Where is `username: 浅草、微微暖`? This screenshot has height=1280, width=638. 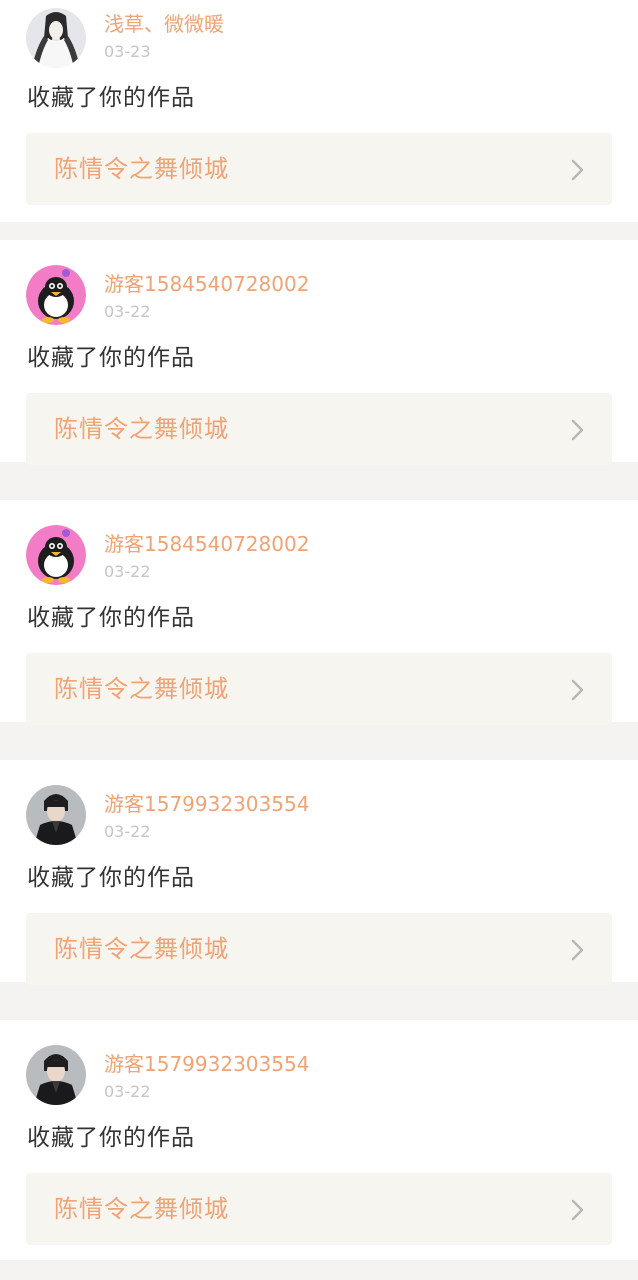
username: 浅草、微微暖 is located at coordinates (164, 24).